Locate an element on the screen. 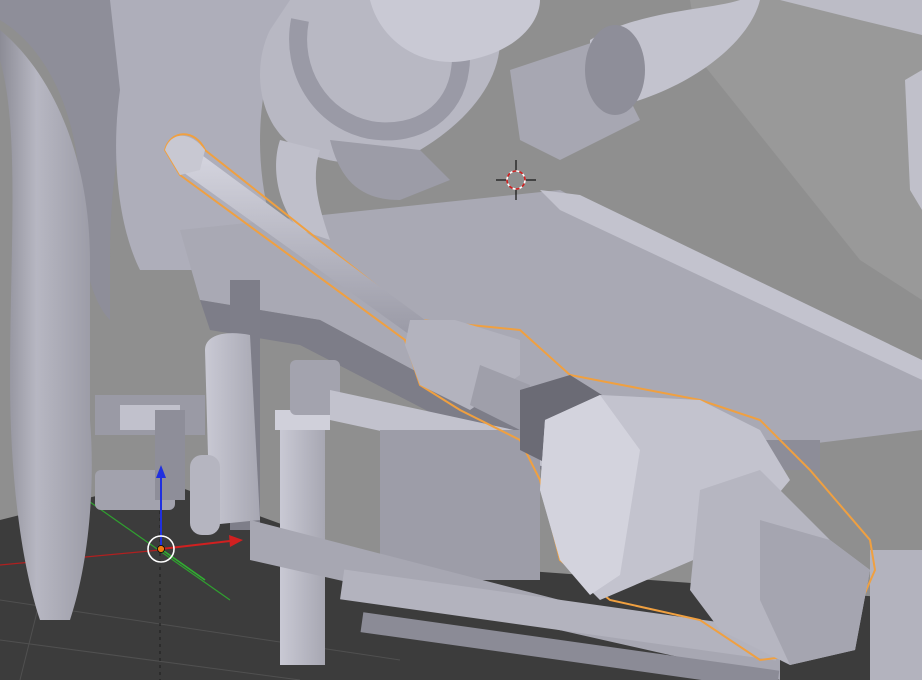  object-origin-icon is located at coordinates (161, 549).